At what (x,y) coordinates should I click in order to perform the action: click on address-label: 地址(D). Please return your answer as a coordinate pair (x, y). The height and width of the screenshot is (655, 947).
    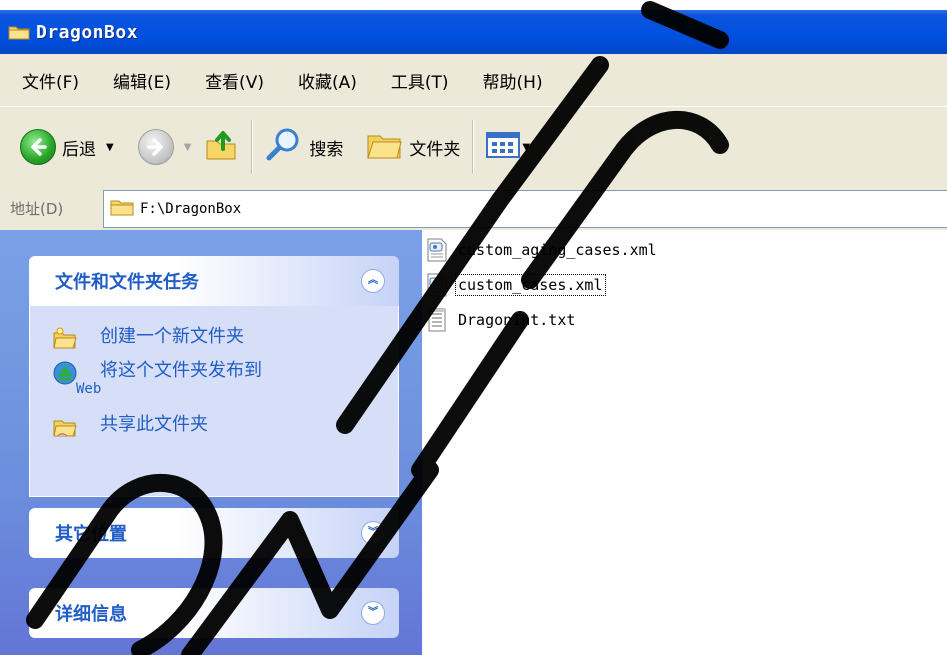
    Looking at the image, I should click on (37, 208).